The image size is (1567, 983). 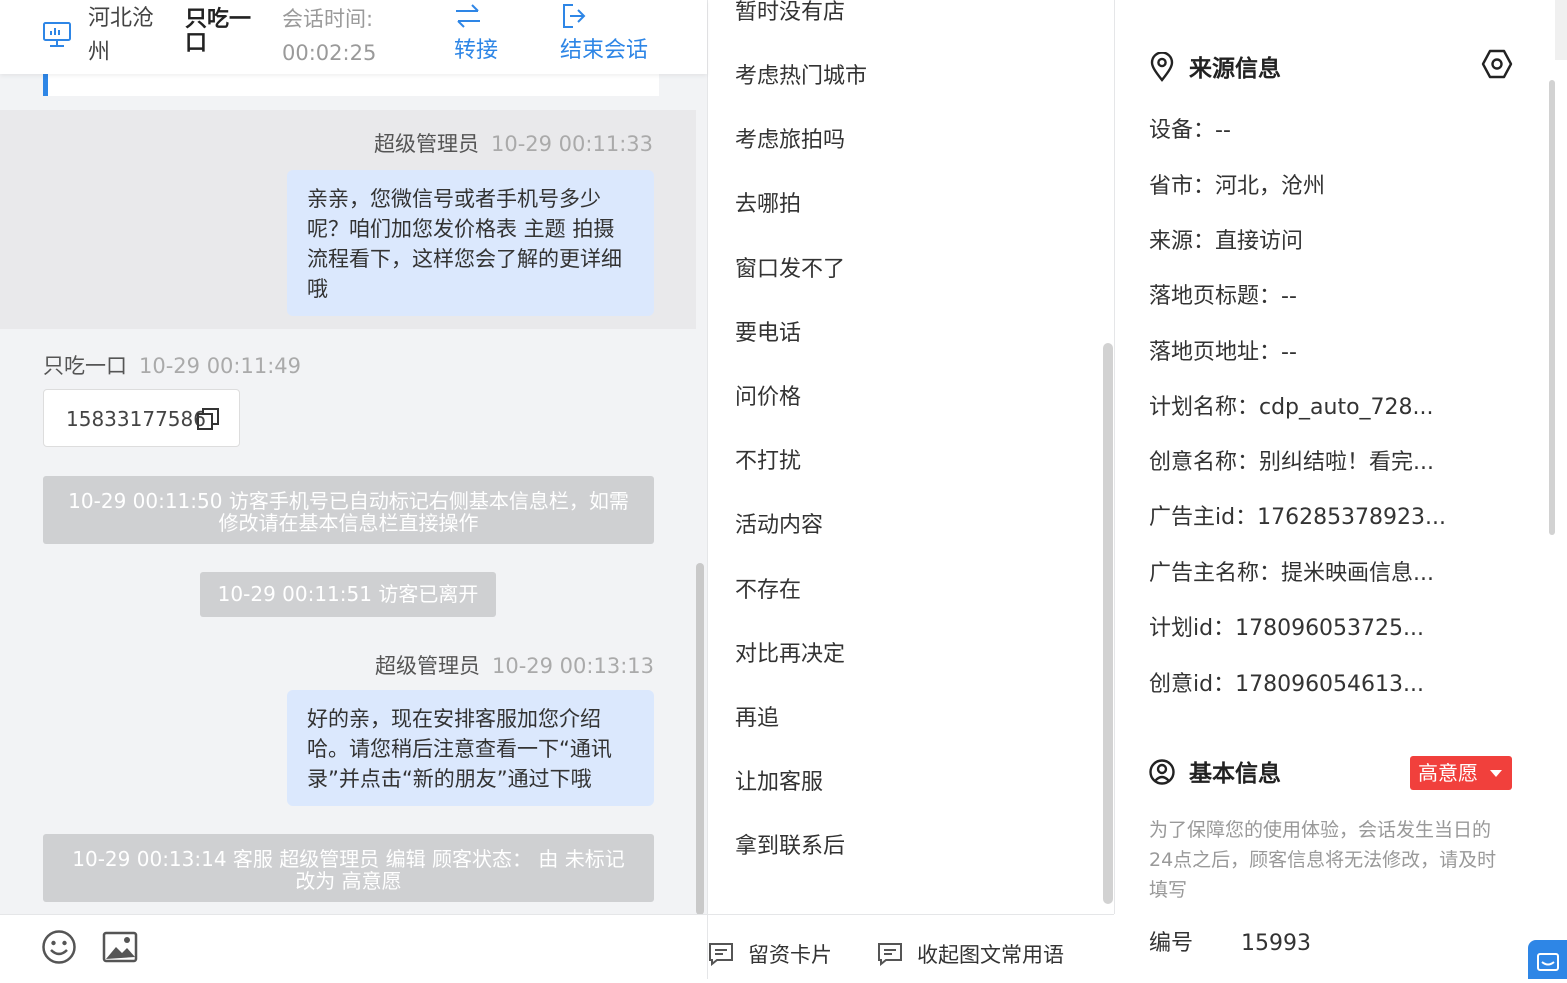 I want to click on quick-reply-item: 对比再决定, so click(x=790, y=655).